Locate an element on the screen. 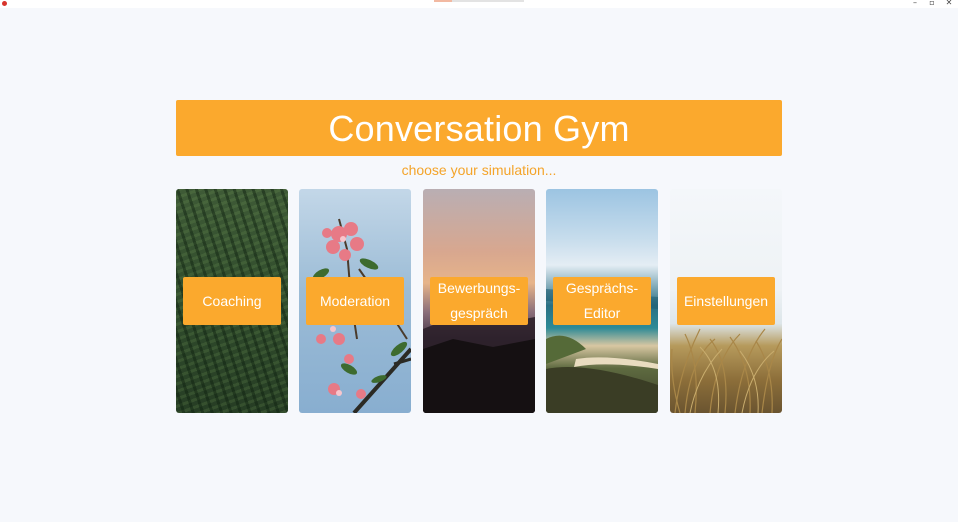 The width and height of the screenshot is (958, 522). minimize-icon: – is located at coordinates (915, 4).